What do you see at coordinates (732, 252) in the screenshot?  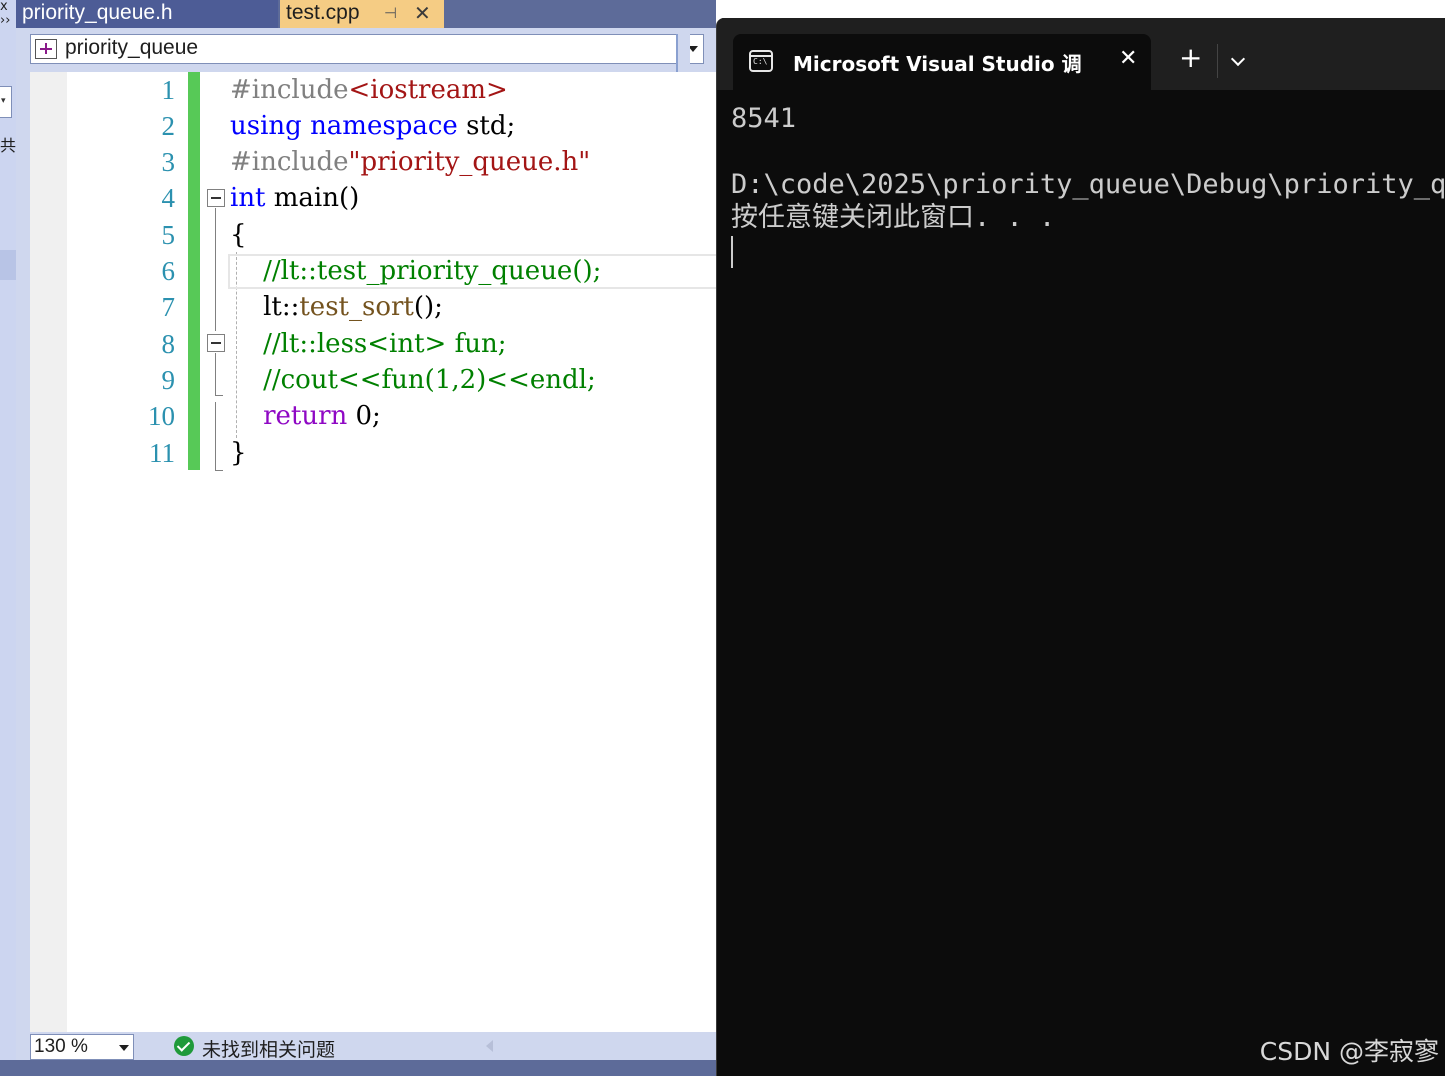 I see `text-cursor` at bounding box center [732, 252].